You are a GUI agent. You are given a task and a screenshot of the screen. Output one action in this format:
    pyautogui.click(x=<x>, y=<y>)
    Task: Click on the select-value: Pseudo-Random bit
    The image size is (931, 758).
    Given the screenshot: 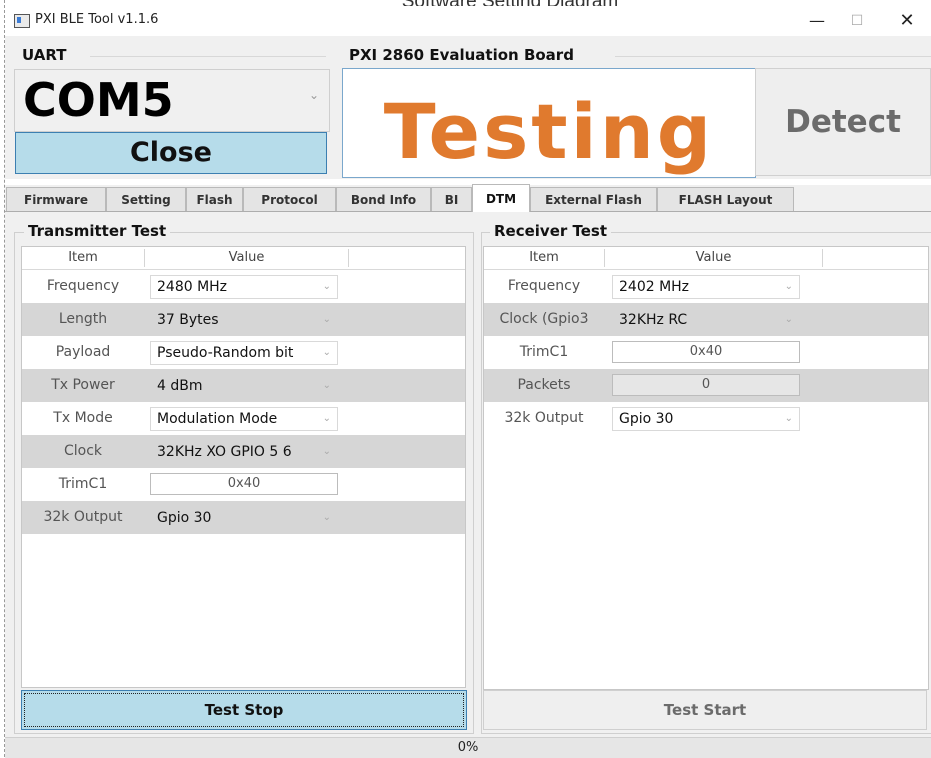 What is the action you would take?
    pyautogui.click(x=225, y=353)
    